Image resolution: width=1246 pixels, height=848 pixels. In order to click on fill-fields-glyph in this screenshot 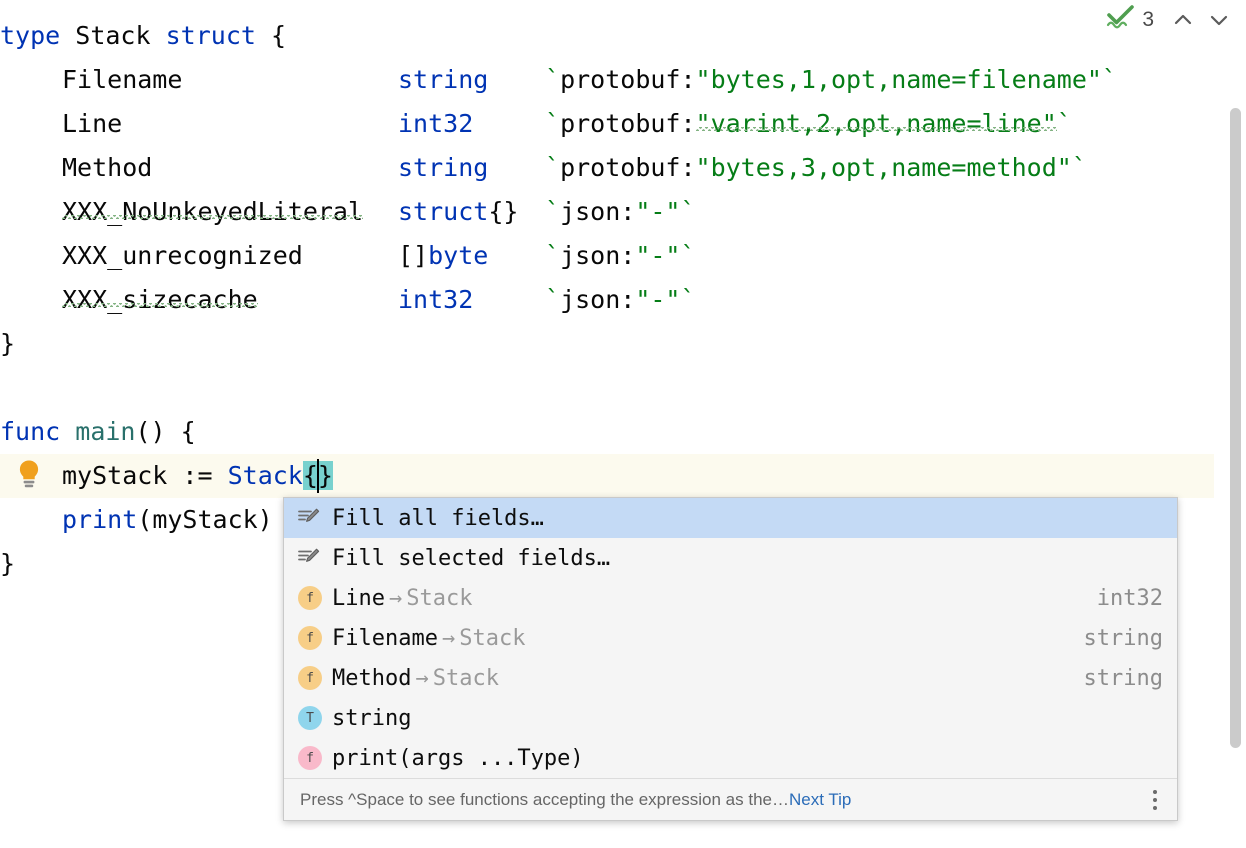, I will do `click(309, 515)`.